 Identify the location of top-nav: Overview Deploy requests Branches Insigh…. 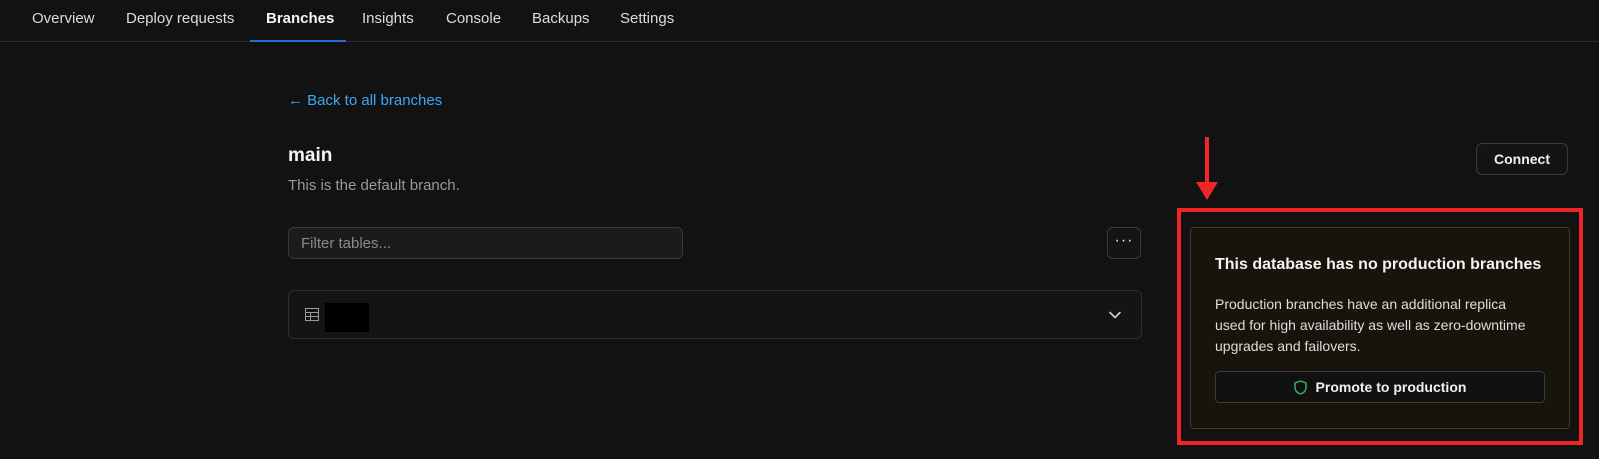
(799, 21).